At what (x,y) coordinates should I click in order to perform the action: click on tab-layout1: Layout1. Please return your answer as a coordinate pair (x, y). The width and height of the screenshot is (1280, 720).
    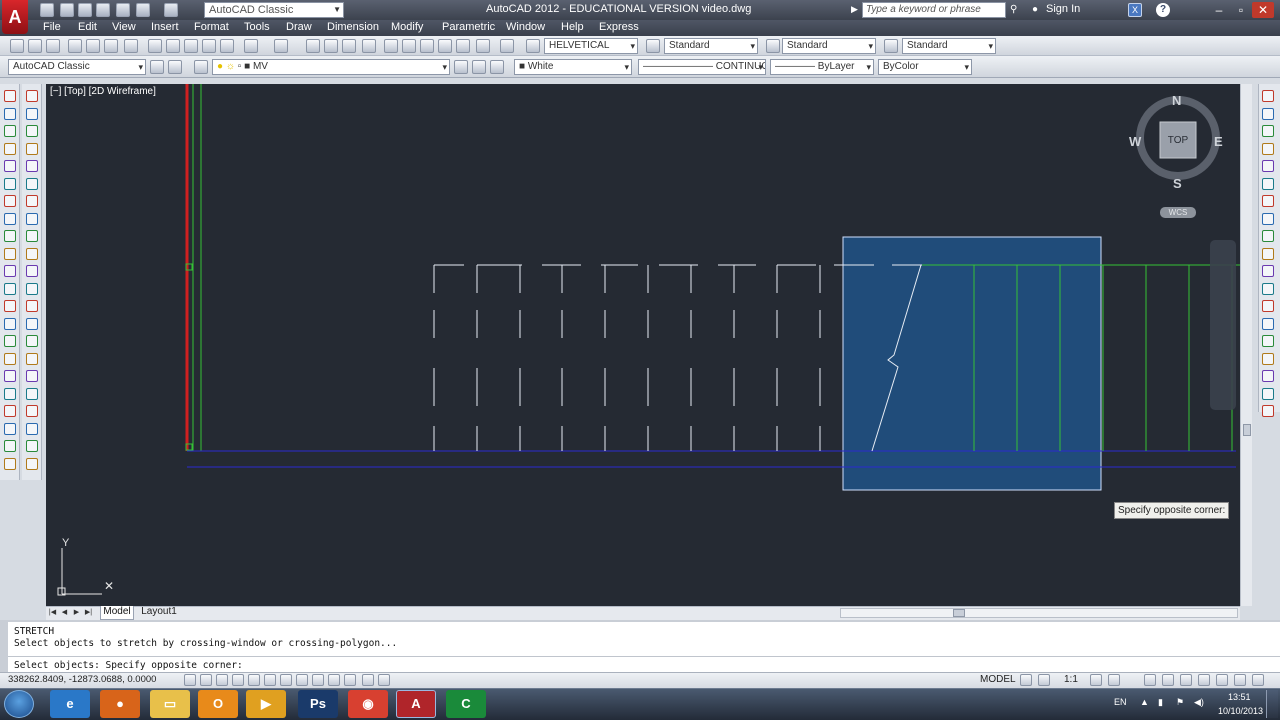
    Looking at the image, I should click on (159, 613).